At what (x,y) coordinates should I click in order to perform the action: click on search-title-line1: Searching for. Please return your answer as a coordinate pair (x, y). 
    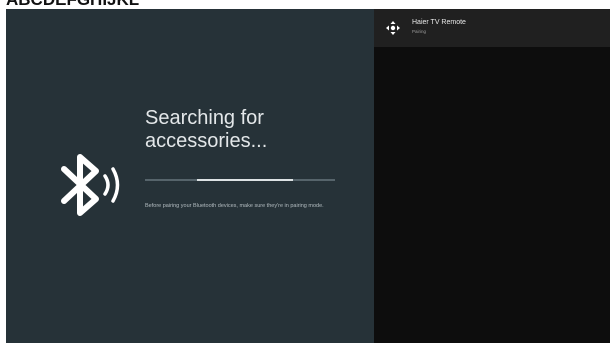
    Looking at the image, I should click on (204, 118).